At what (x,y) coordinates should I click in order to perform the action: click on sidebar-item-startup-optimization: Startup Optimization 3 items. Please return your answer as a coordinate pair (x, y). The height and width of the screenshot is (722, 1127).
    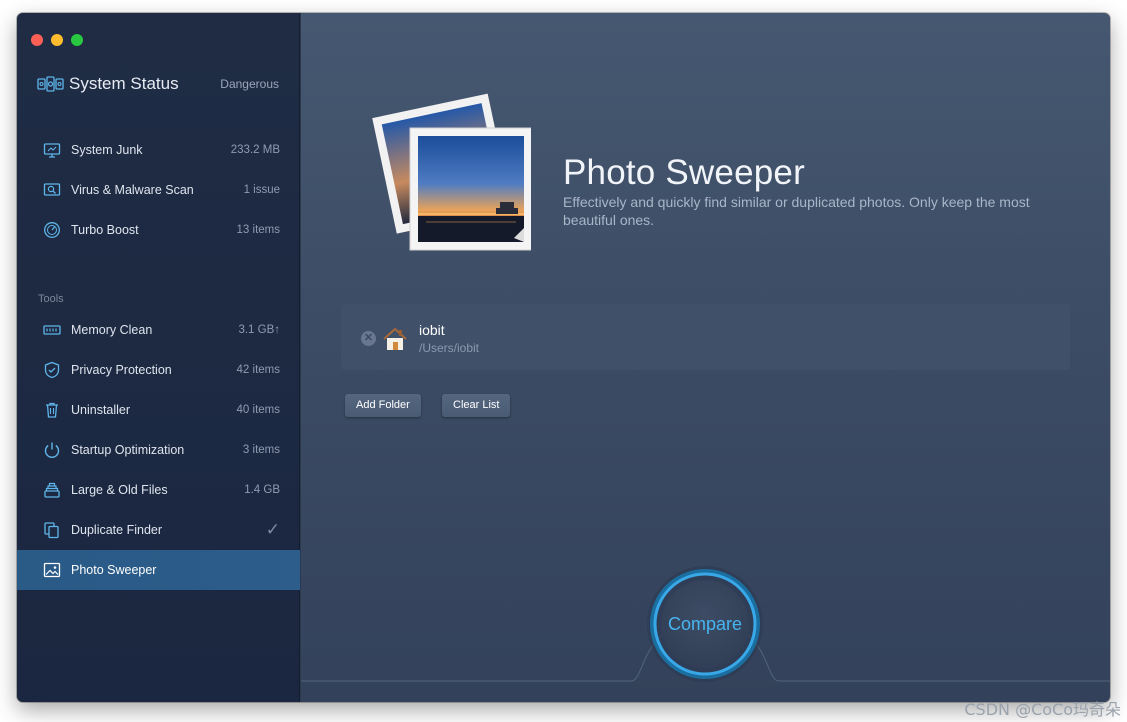
    Looking at the image, I should click on (158, 450).